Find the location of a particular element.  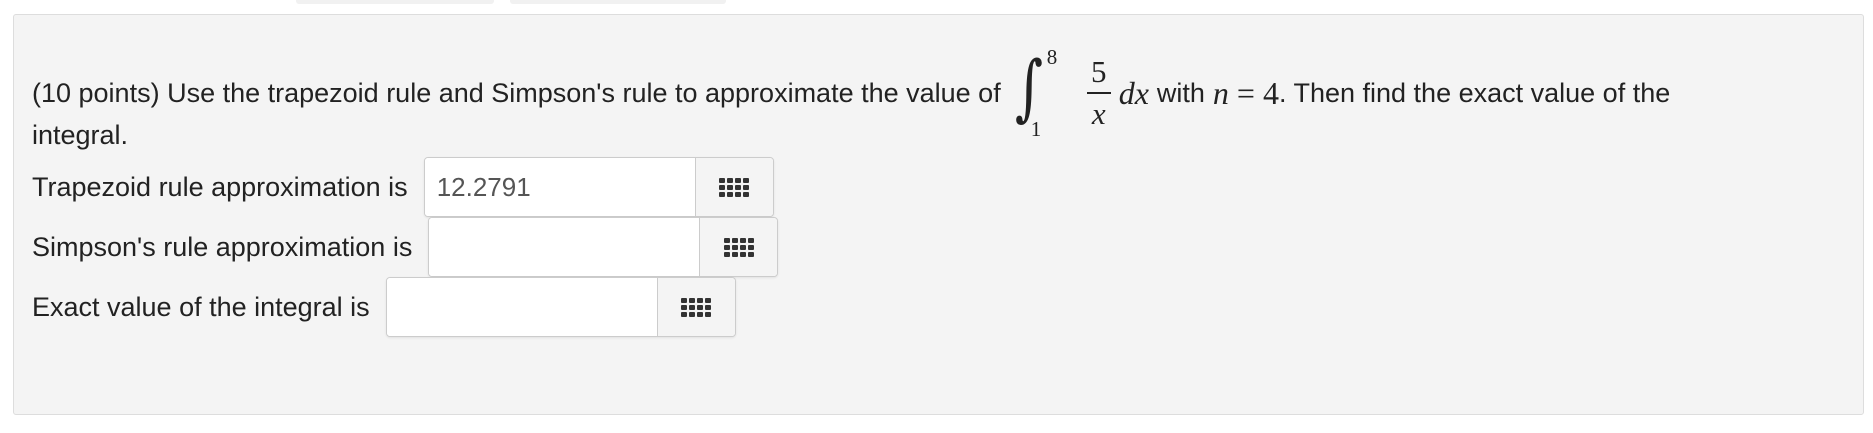

differential: dx is located at coordinates (1133, 92).